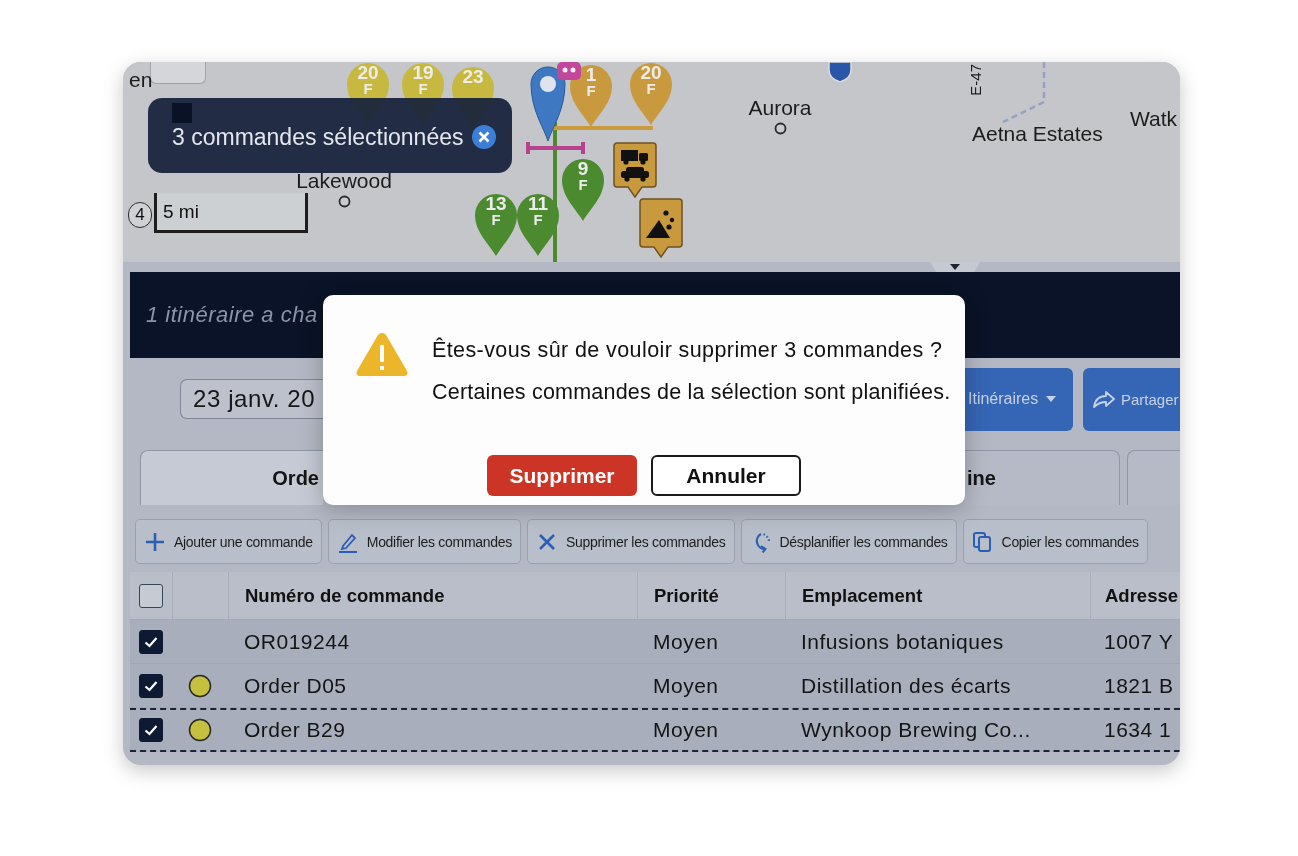 The width and height of the screenshot is (1298, 856). What do you see at coordinates (548, 104) in the screenshot?
I see `location-pin-icon` at bounding box center [548, 104].